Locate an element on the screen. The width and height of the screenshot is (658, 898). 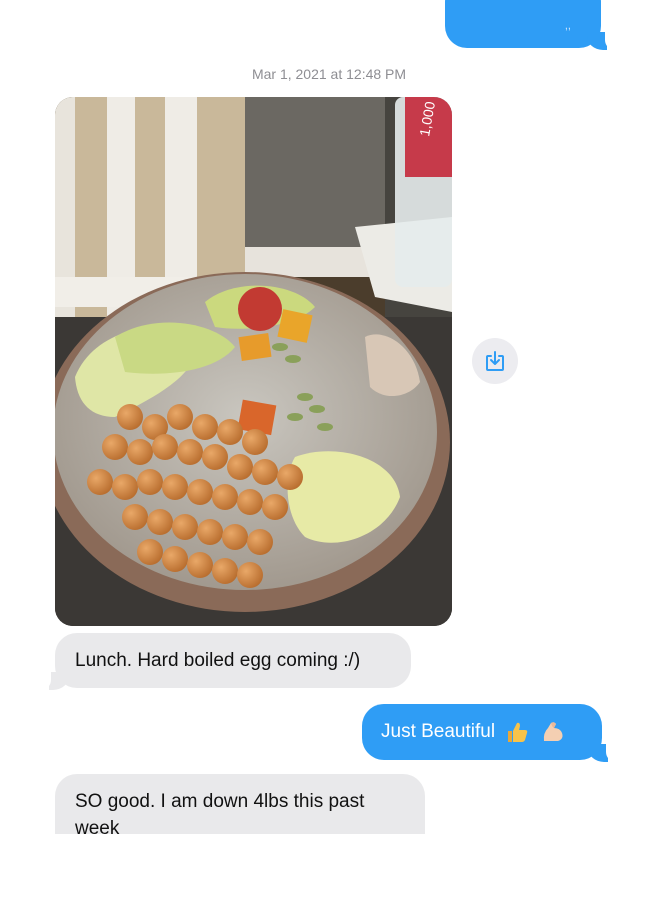
previous-sent-bubble: ,, is located at coordinates (531, 25).